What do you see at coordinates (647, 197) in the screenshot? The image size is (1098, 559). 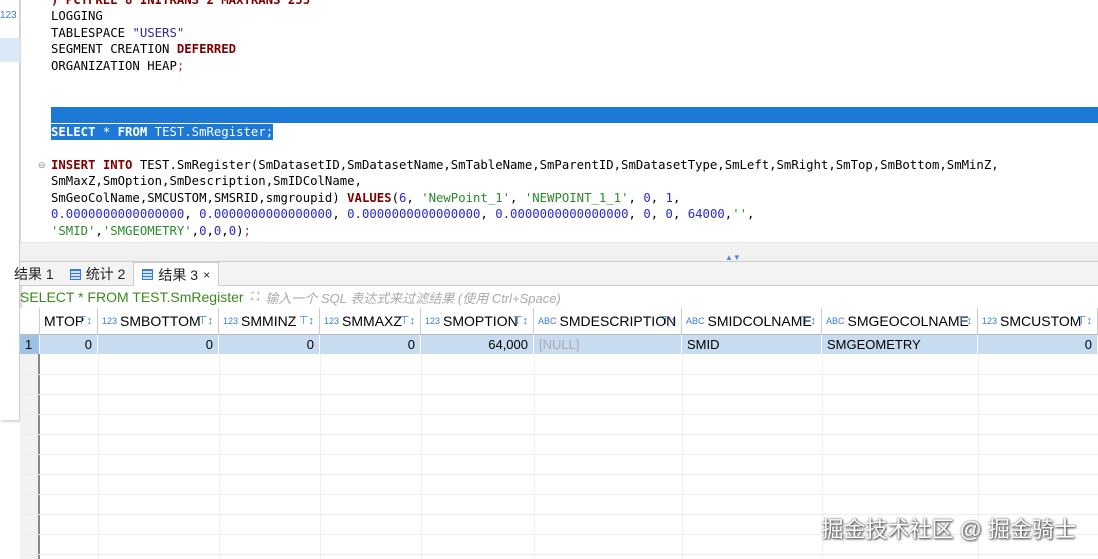 I see `sql-token: 0` at bounding box center [647, 197].